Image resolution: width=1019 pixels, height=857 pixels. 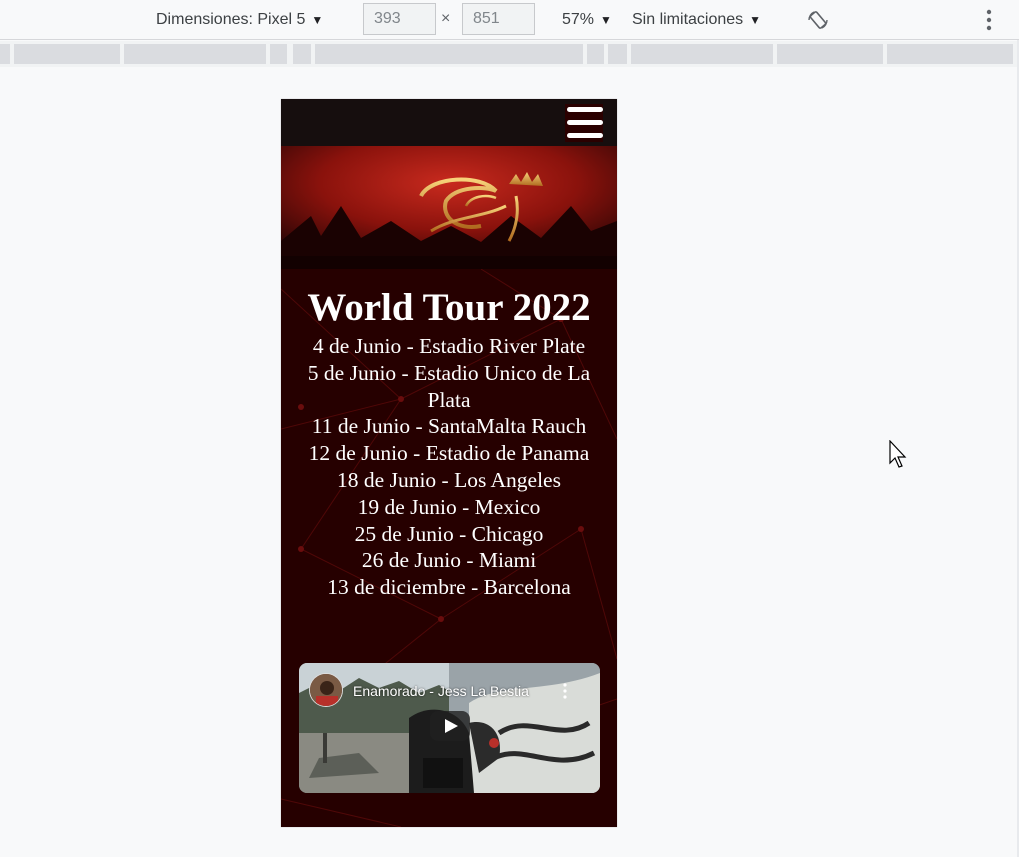 What do you see at coordinates (449, 506) in the screenshot?
I see `tour-date: 19 de Junio - Mexico` at bounding box center [449, 506].